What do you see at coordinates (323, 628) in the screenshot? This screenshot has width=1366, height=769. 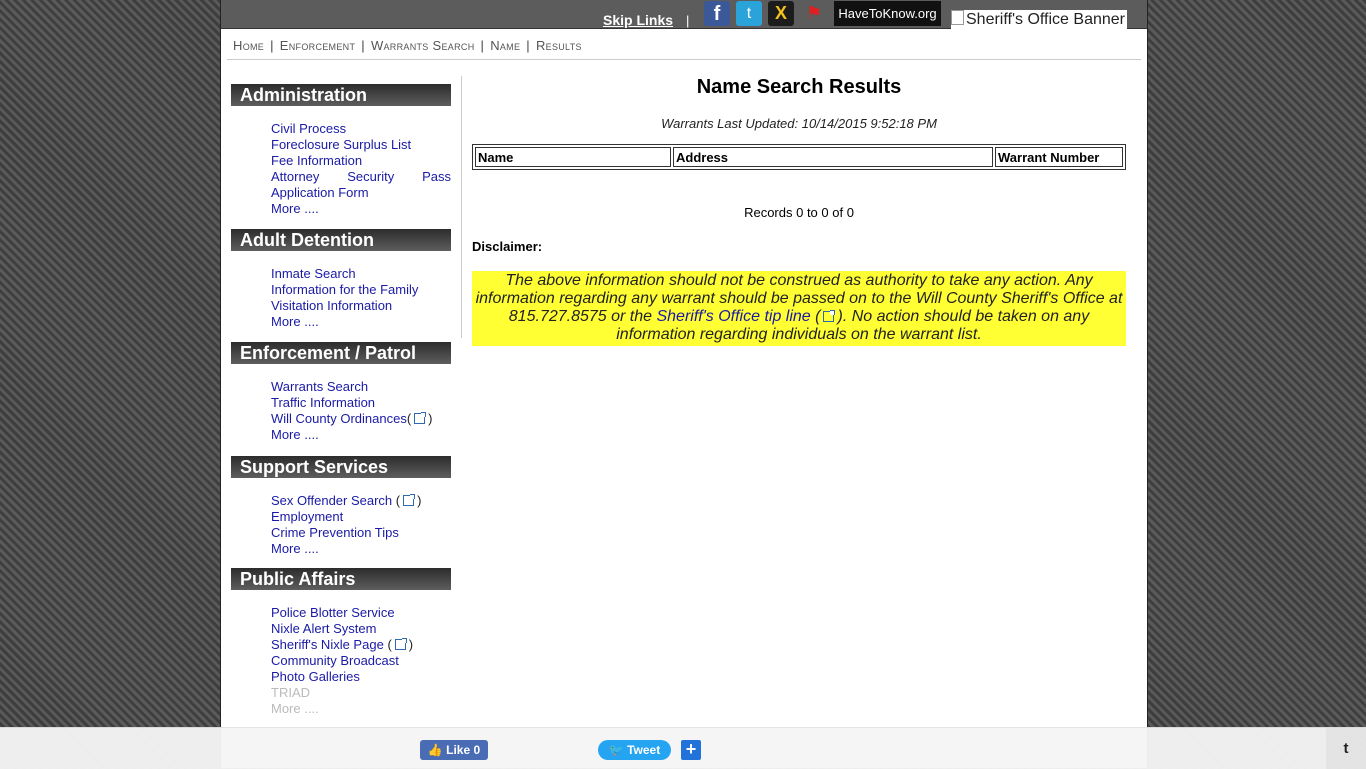 I see `link-nixle-alert: Nixle Alert System` at bounding box center [323, 628].